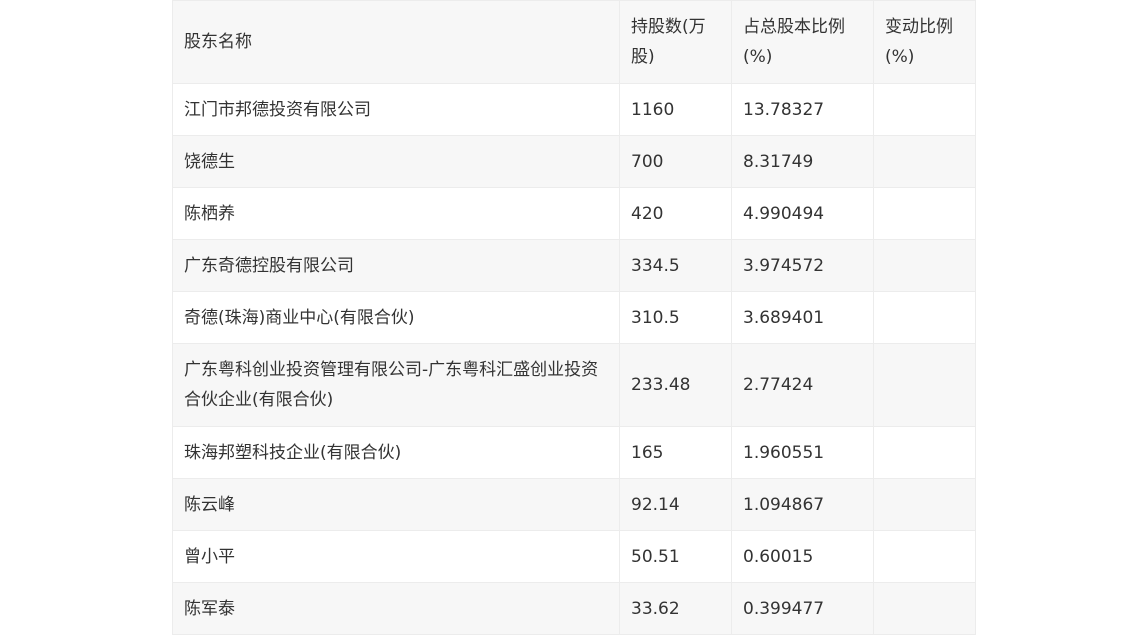 This screenshot has height=635, width=1148. I want to click on table-header-row: 股东名称 持股数(万股) 占总股本比例(%) 变动比例(%), so click(574, 42).